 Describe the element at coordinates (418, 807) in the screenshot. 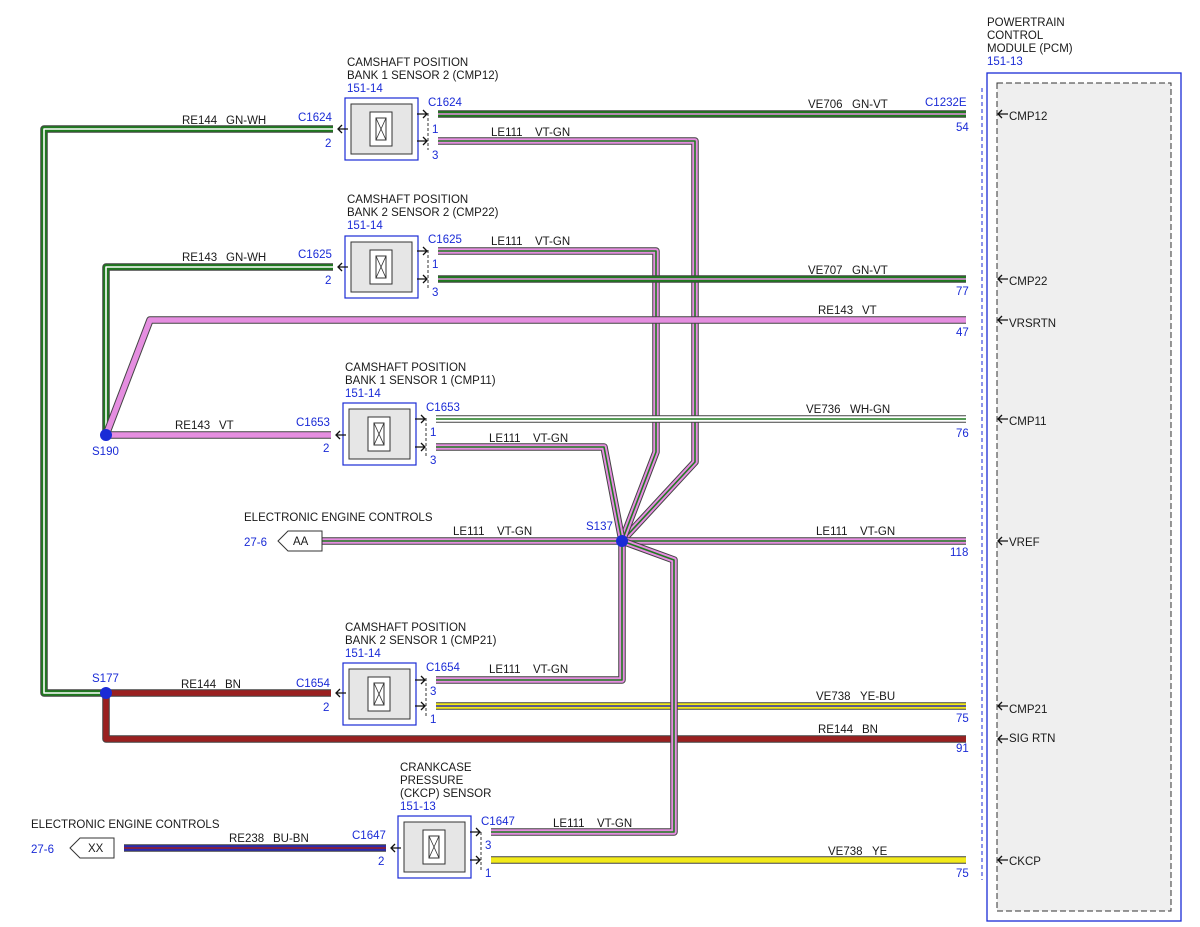

I see `sensor-ref: 151-13` at that location.